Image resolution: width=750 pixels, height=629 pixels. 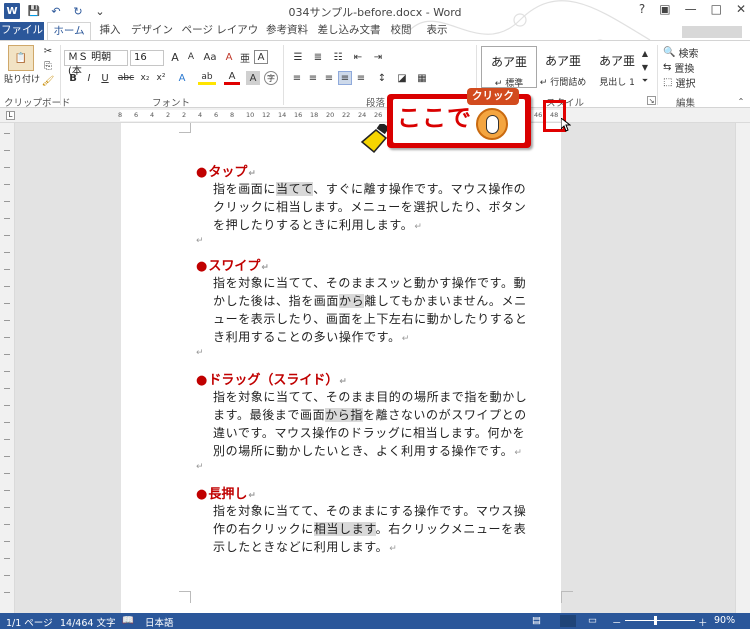 What do you see at coordinates (69, 31) in the screenshot?
I see `tab-home: ホーム` at bounding box center [69, 31].